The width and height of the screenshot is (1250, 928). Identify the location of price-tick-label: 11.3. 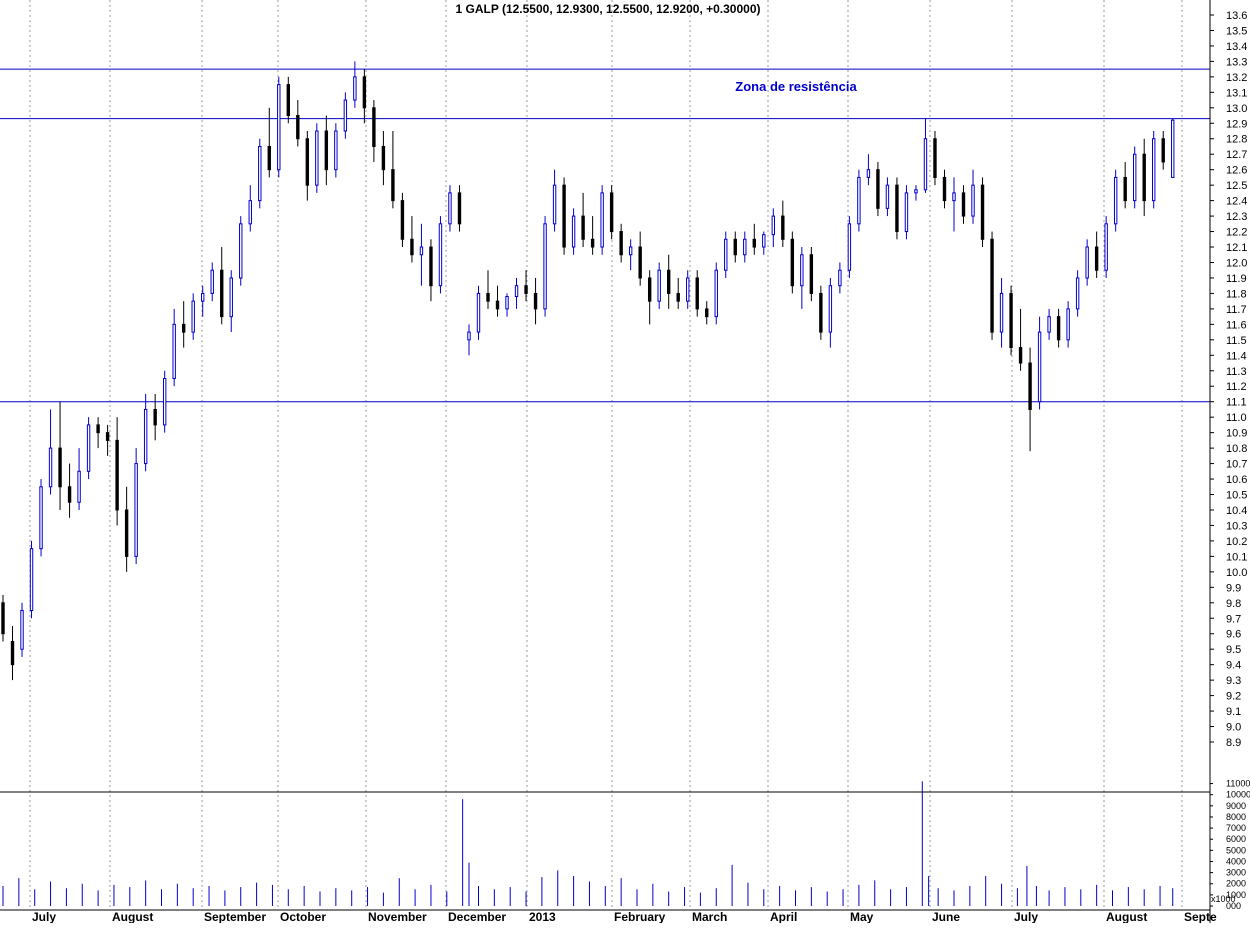
(1236, 372).